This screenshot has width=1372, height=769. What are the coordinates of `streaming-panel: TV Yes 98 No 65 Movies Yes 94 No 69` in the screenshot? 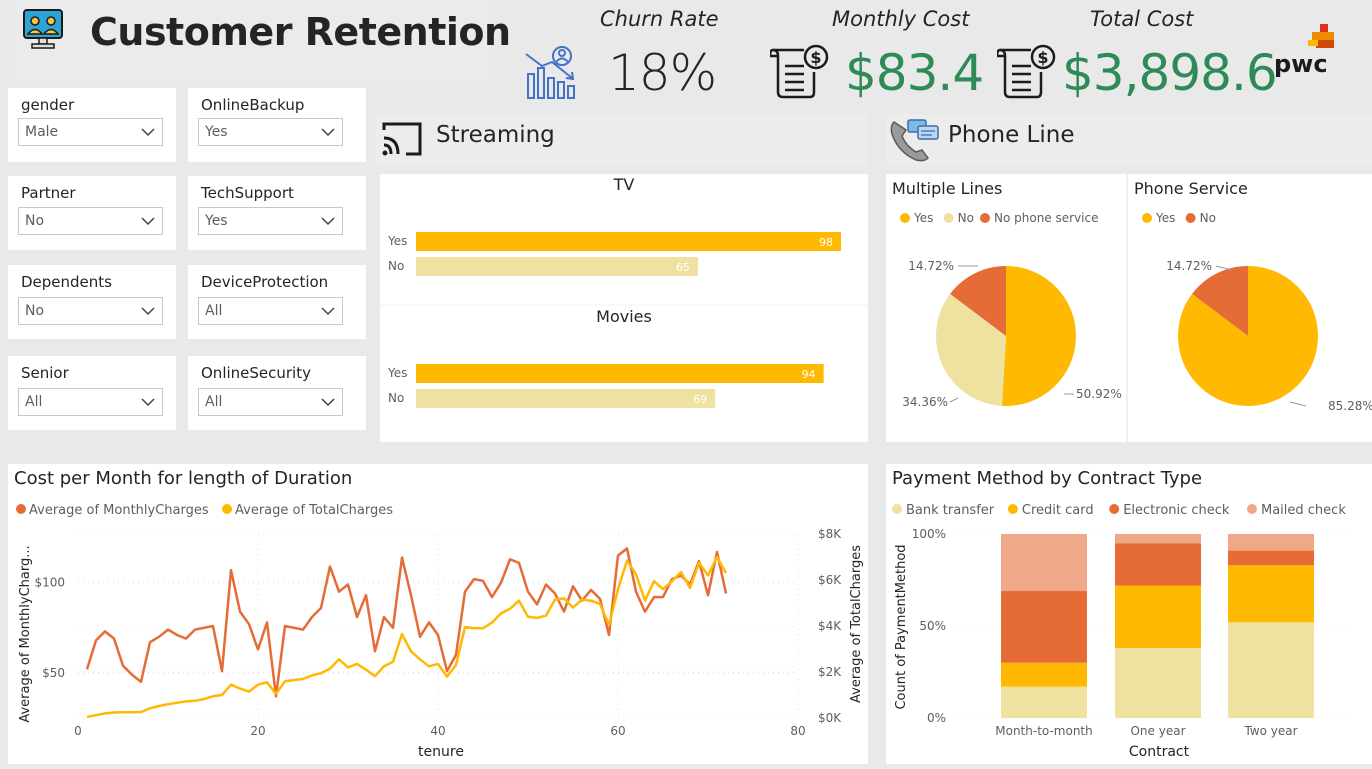 It's located at (624, 308).